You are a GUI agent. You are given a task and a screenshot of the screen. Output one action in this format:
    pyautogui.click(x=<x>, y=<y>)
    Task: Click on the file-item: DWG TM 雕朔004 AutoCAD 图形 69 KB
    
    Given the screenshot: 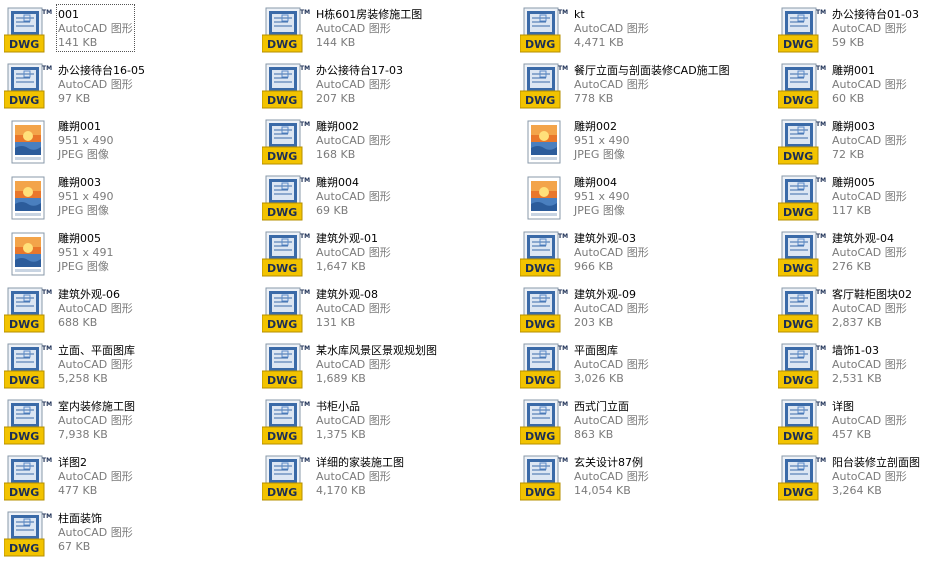 What is the action you would take?
    pyautogui.click(x=391, y=200)
    